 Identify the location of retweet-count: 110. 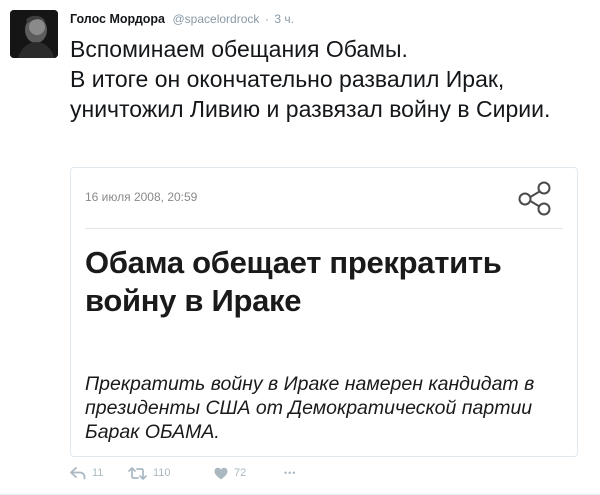
(162, 473).